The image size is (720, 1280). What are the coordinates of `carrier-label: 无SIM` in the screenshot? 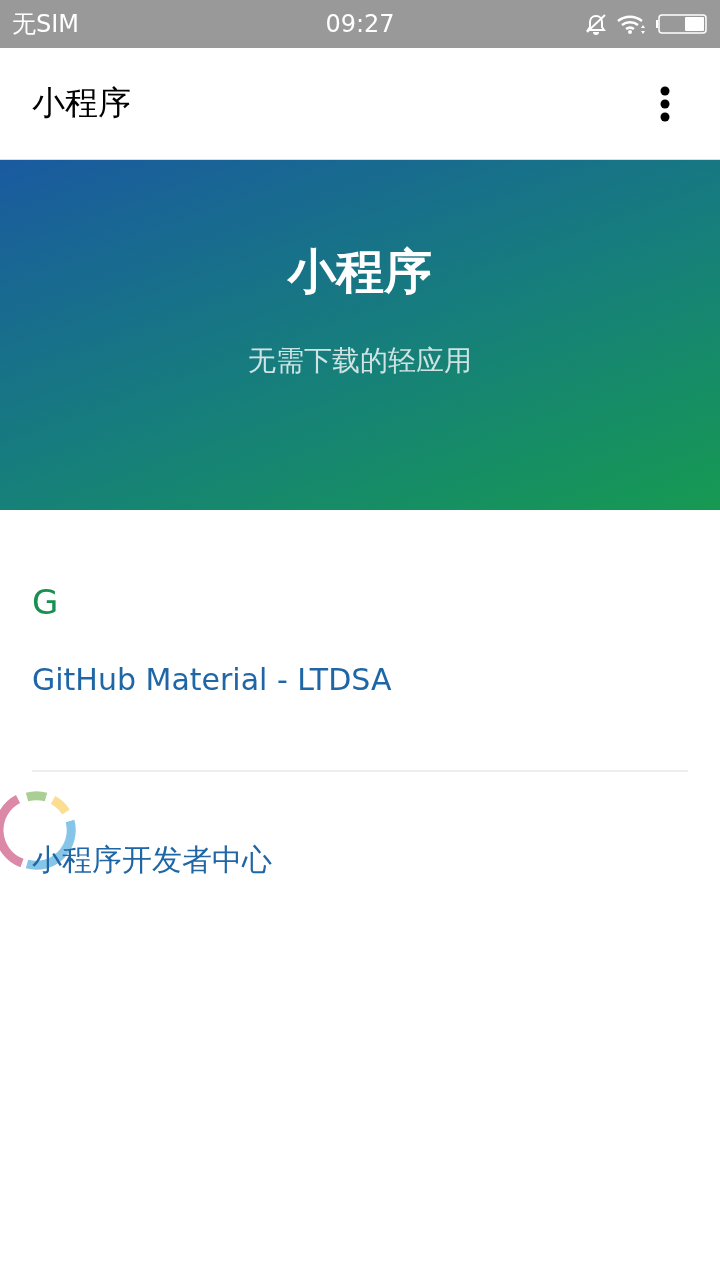 It's located at (46, 24).